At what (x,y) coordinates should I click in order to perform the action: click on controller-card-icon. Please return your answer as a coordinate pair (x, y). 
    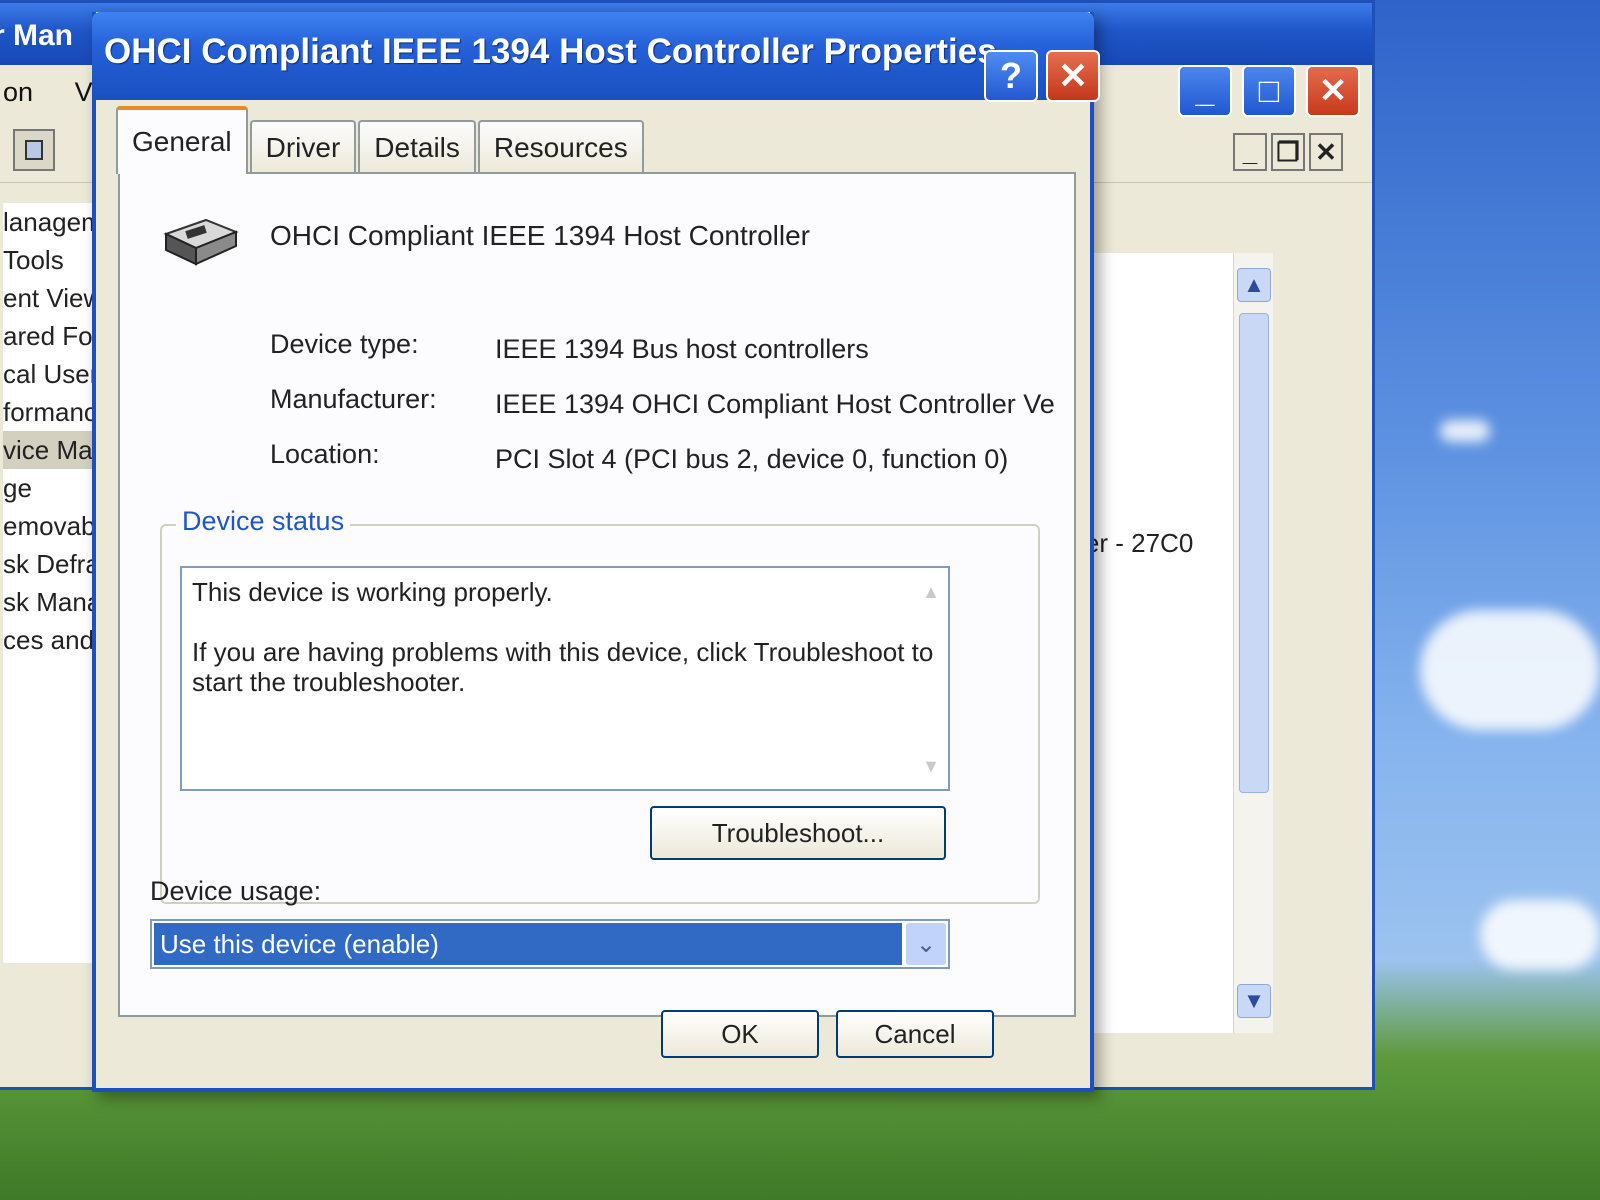
    Looking at the image, I should click on (201, 242).